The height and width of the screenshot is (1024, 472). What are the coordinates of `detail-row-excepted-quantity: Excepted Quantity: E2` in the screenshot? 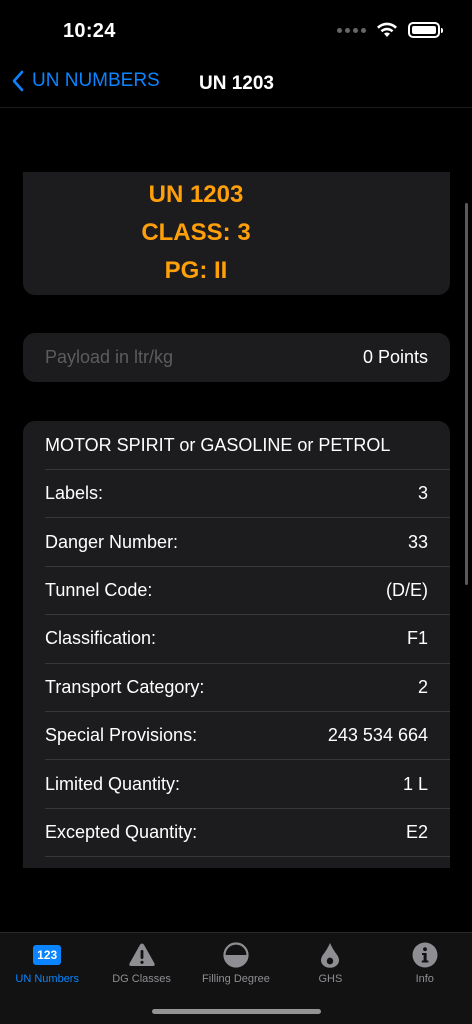 It's located at (247, 831).